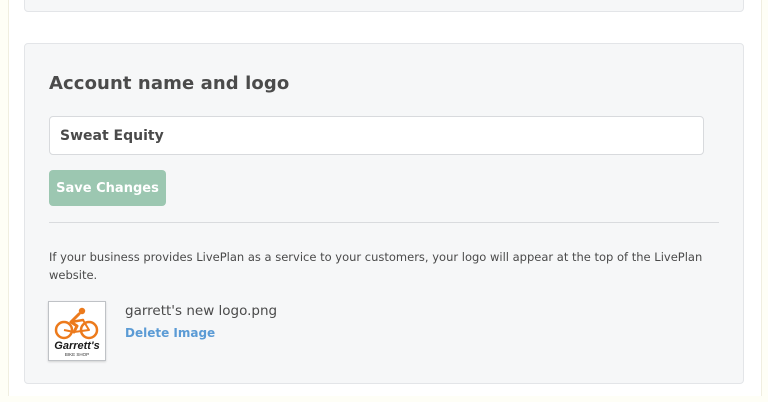  I want to click on previous-section-card, so click(384, 6).